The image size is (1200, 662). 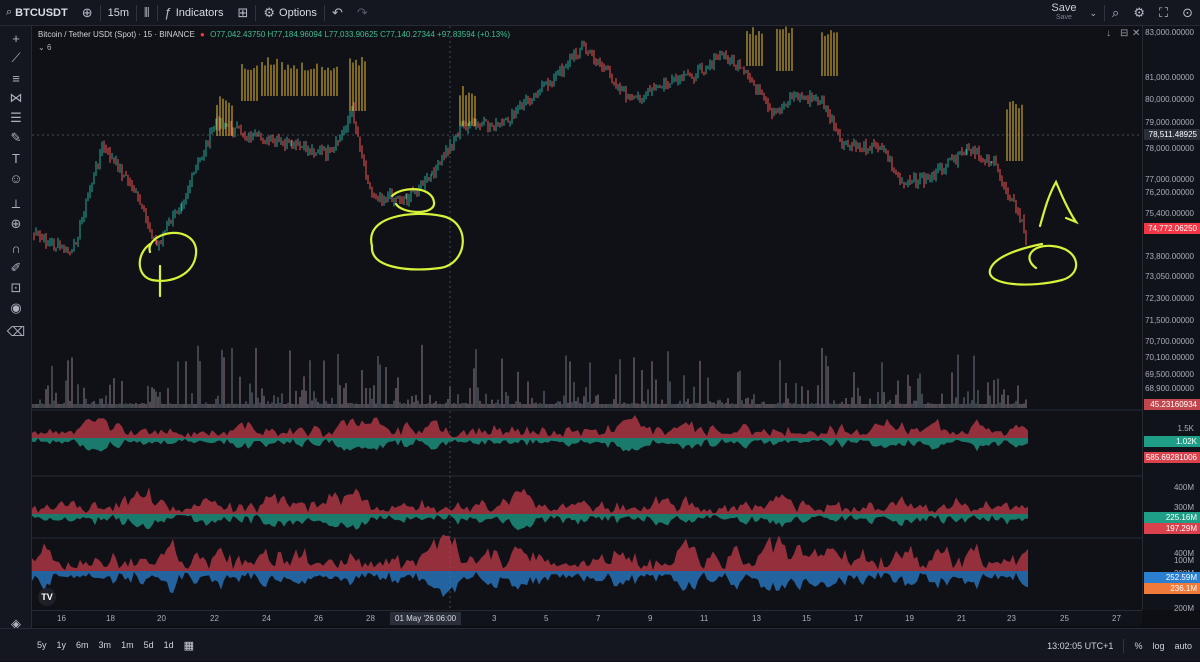 What do you see at coordinates (146, 13) in the screenshot?
I see `chart-type-button: ⫴` at bounding box center [146, 13].